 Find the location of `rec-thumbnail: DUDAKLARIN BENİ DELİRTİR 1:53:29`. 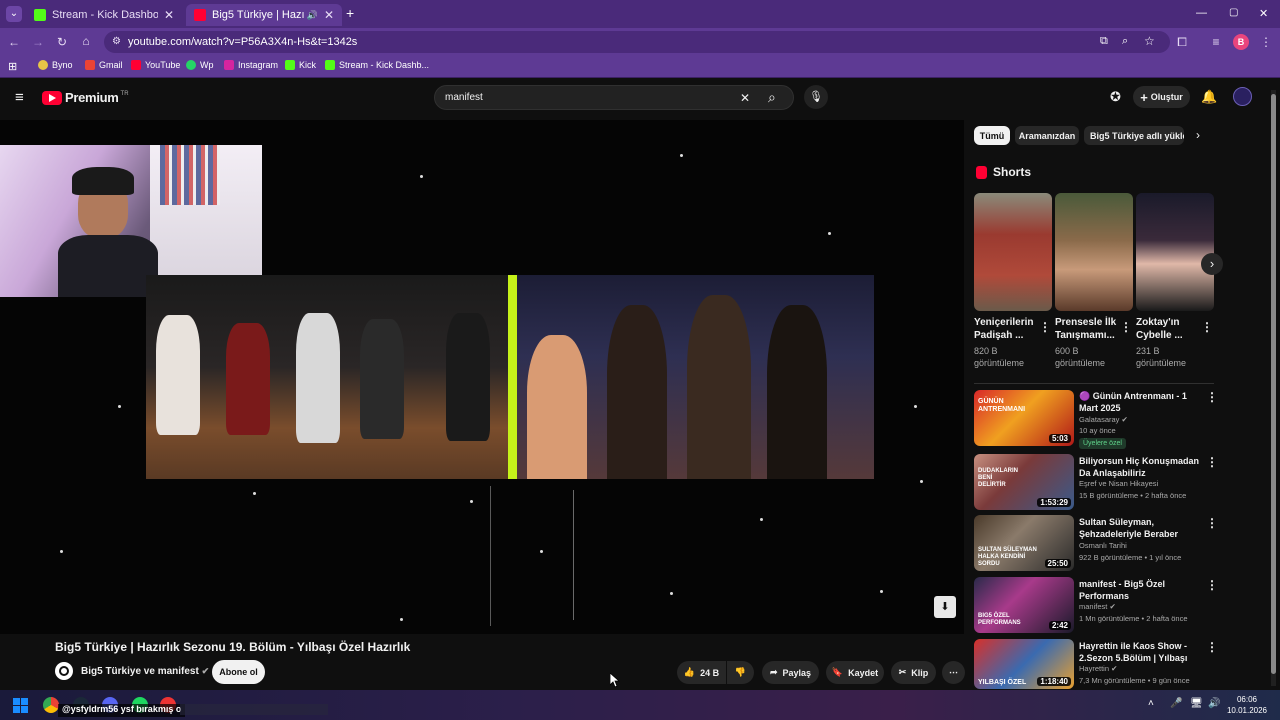

rec-thumbnail: DUDAKLARIN BENİ DELİRTİR 1:53:29 is located at coordinates (1024, 482).